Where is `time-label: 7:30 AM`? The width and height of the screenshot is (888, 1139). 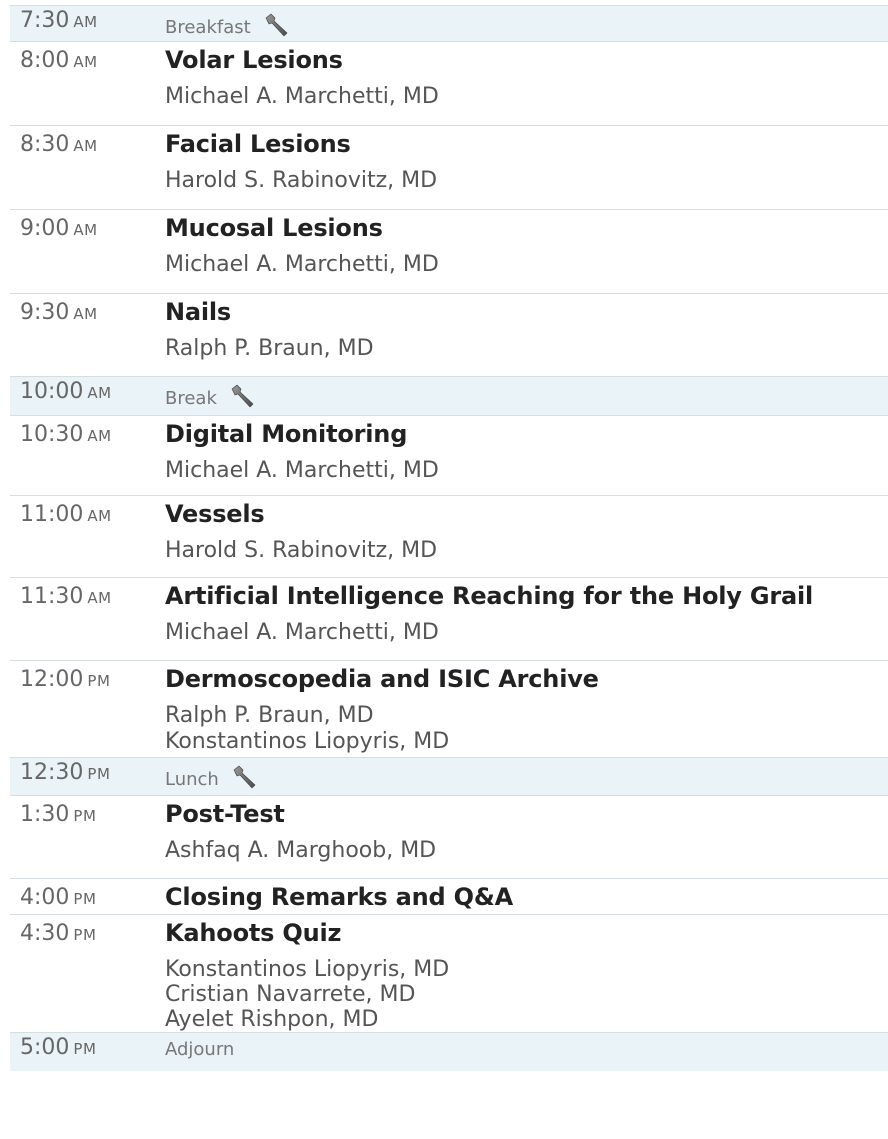
time-label: 7:30 AM is located at coordinates (59, 20).